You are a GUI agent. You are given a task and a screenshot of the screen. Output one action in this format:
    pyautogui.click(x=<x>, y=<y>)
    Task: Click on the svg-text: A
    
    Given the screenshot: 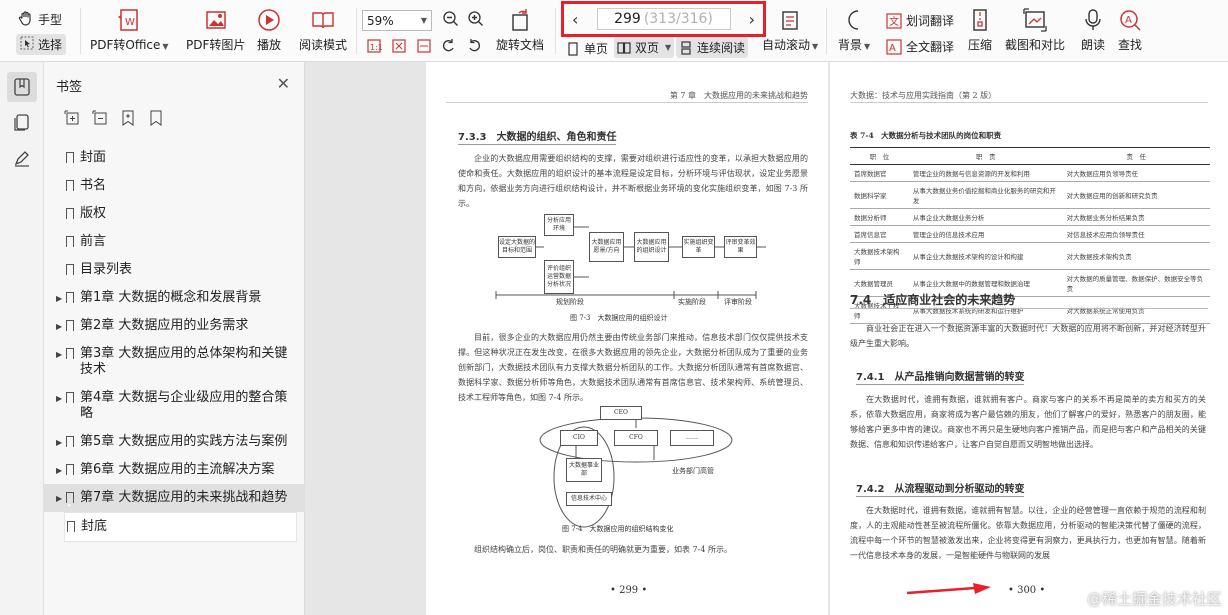 What is the action you would take?
    pyautogui.click(x=892, y=48)
    